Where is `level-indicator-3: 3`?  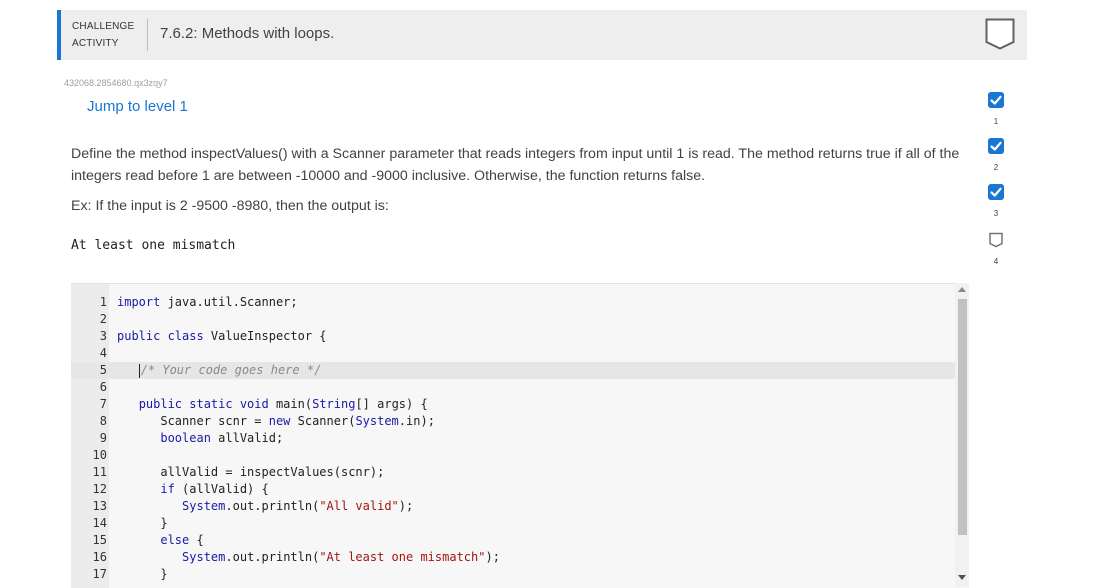
level-indicator-3: 3 is located at coordinates (997, 201).